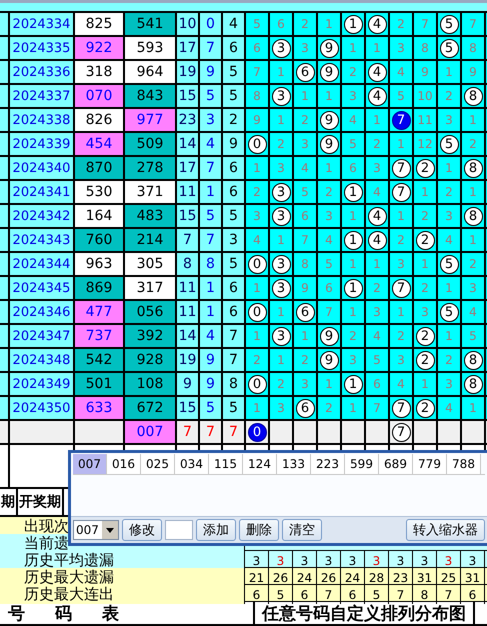 The height and width of the screenshot is (626, 487). Describe the element at coordinates (151, 240) in the screenshot. I see `number-cell: 214` at that location.